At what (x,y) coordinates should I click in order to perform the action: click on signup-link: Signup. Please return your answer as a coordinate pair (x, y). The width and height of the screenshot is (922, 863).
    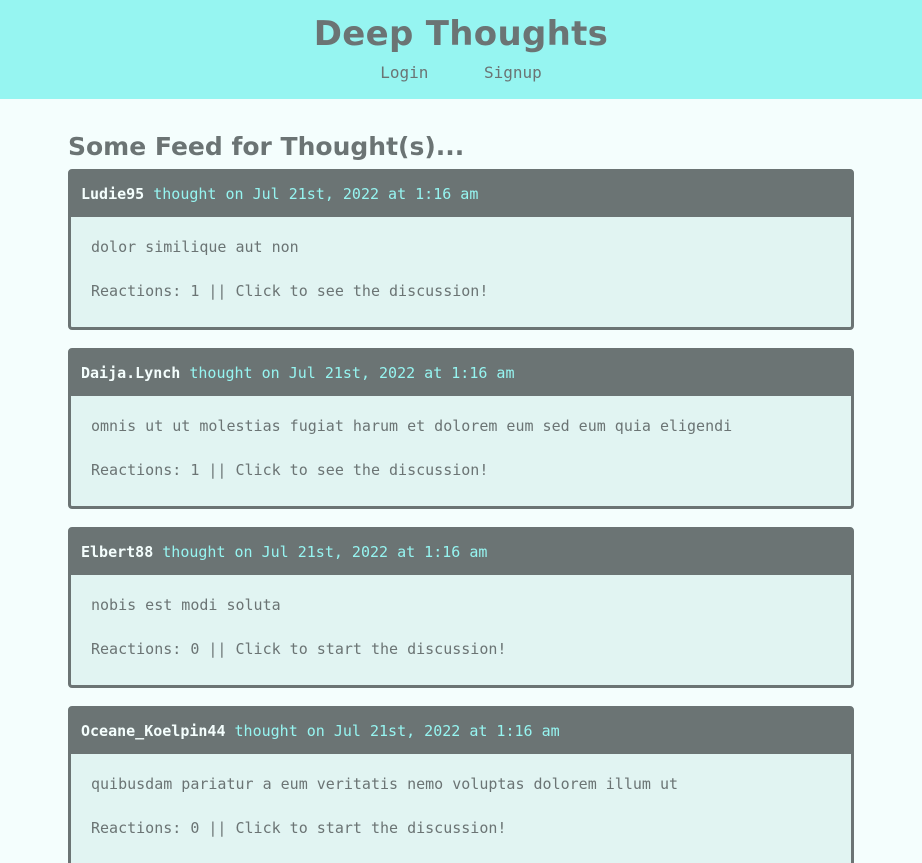
    Looking at the image, I should click on (513, 72).